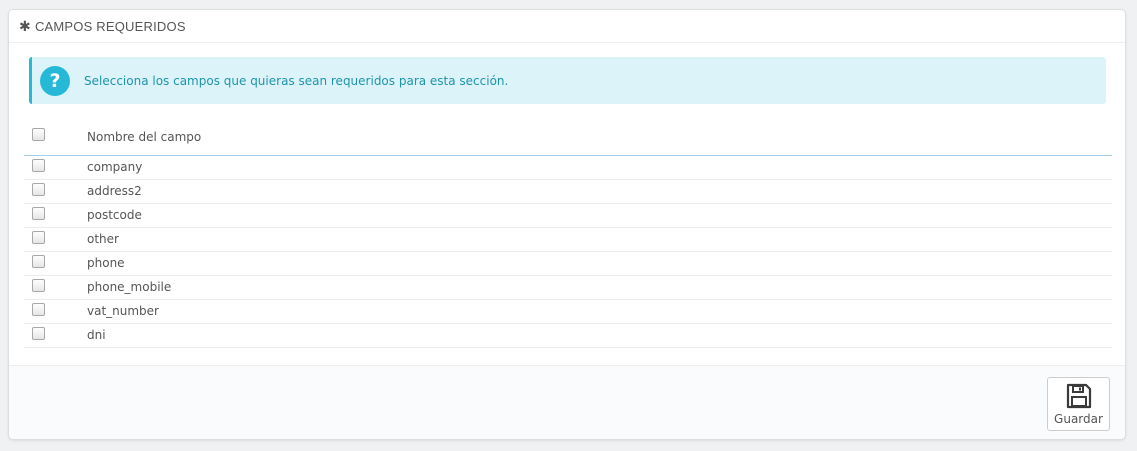 This screenshot has height=451, width=1137. Describe the element at coordinates (1078, 395) in the screenshot. I see `floppy-disk-icon` at that location.